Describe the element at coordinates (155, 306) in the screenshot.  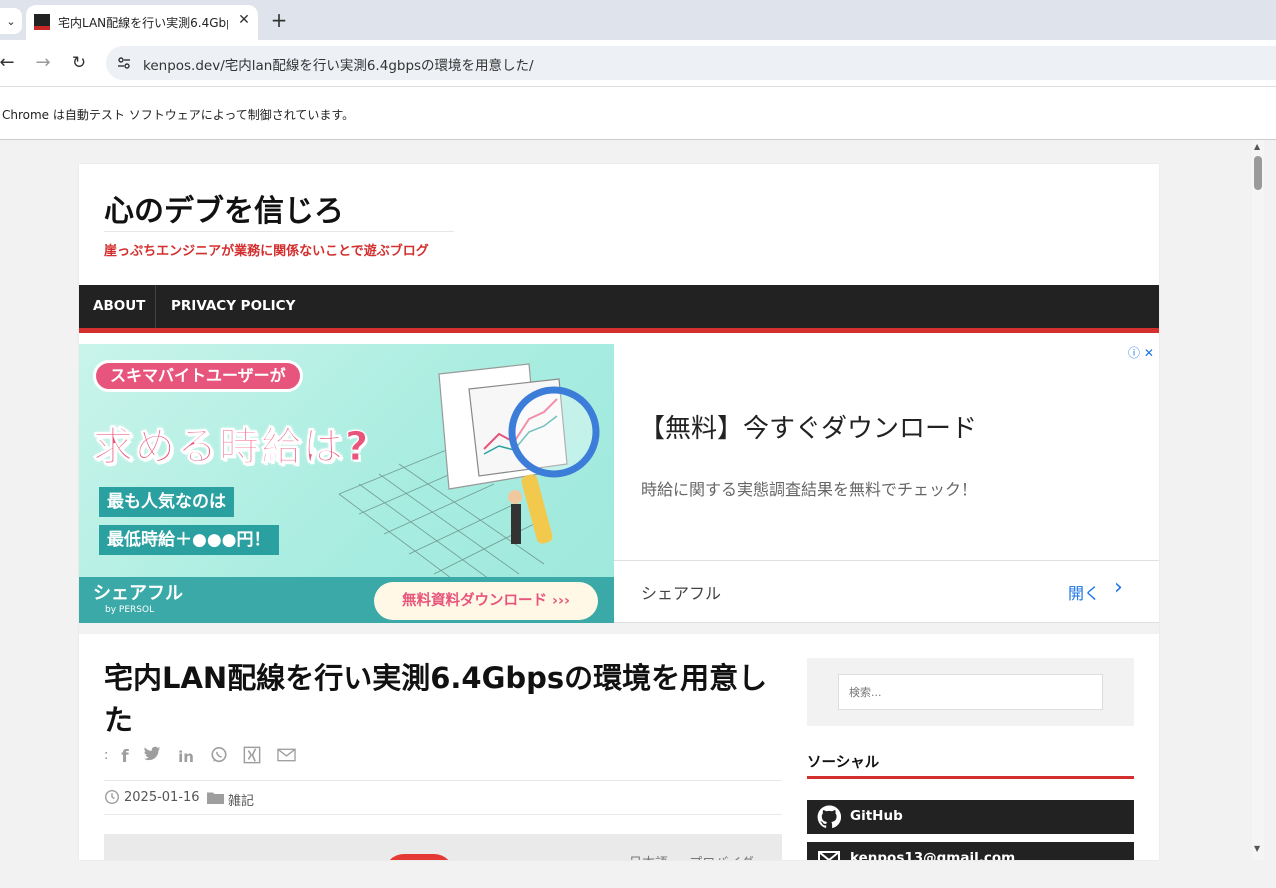
I see `nav-separator` at that location.